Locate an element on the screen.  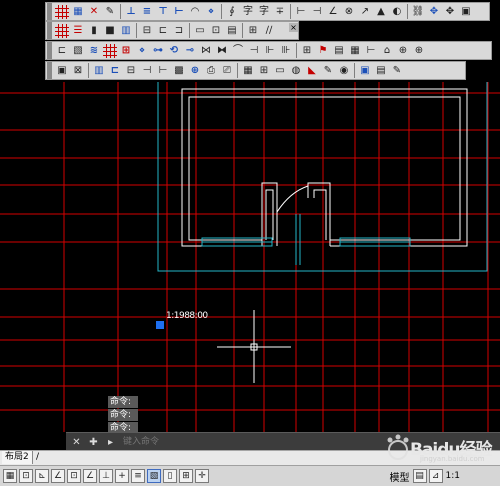
measure-icon: ⊢ is located at coordinates (179, 12).